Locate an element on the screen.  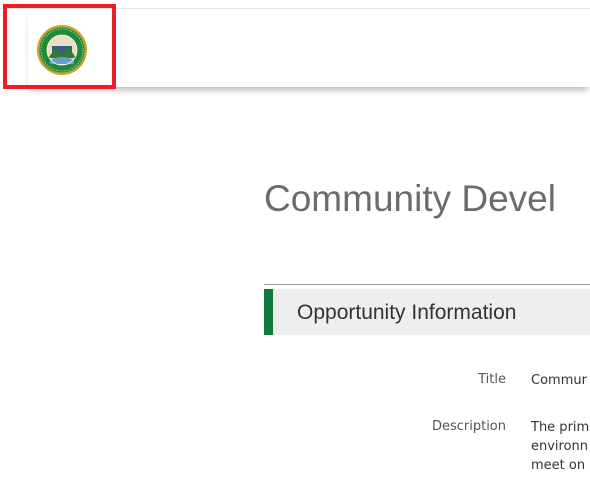
logo-highlight-box is located at coordinates (59, 46).